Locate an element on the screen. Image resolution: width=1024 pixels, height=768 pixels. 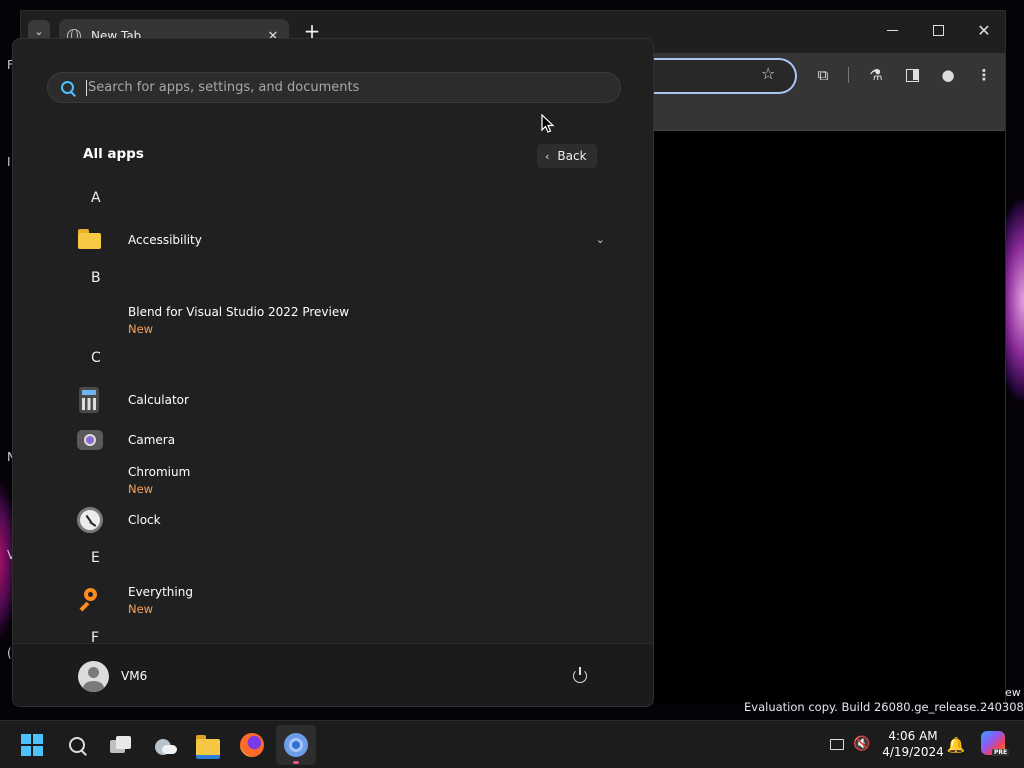
taskbar-search-button is located at coordinates (77, 745).